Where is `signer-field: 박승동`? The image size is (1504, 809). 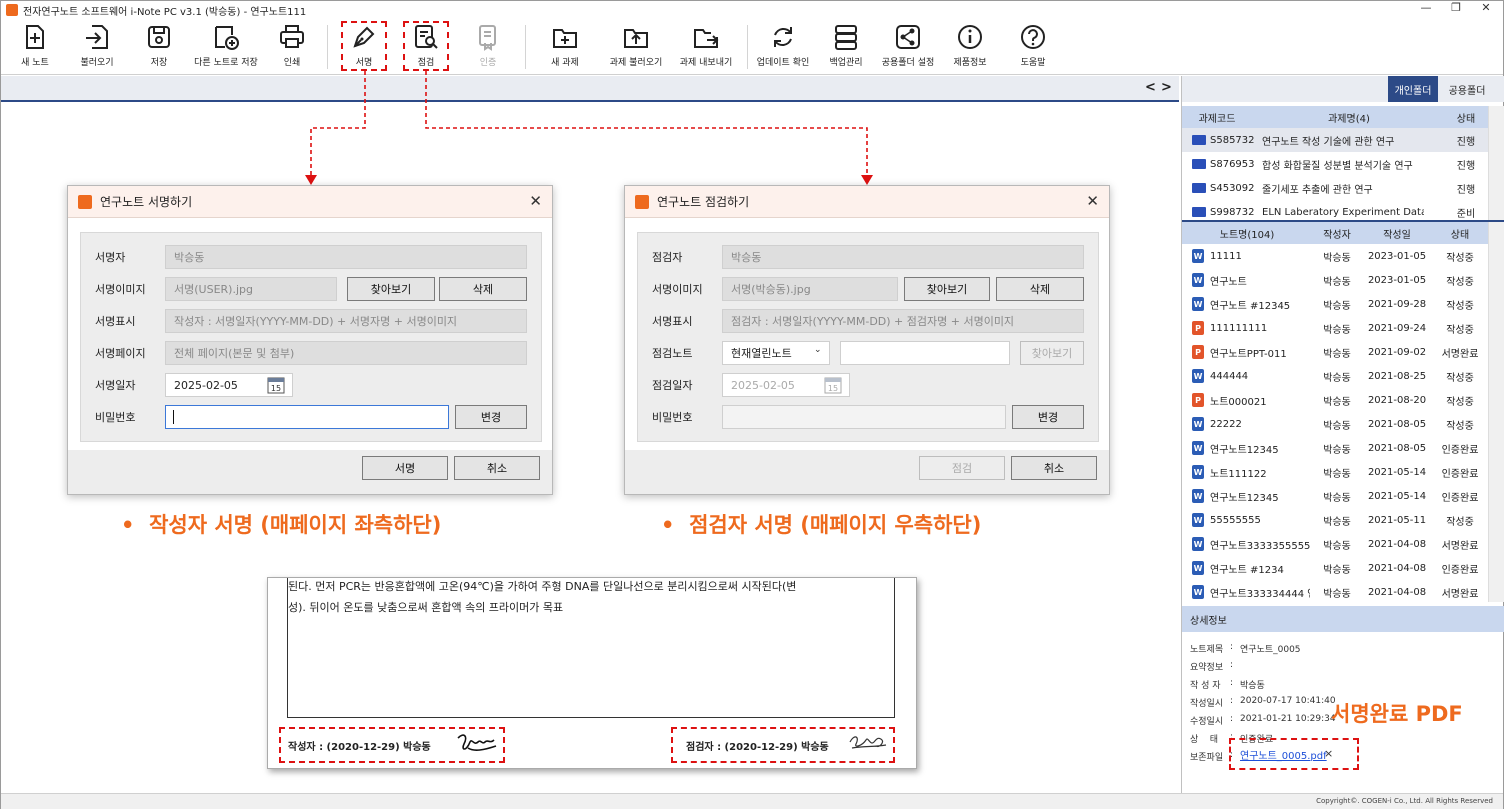
signer-field: 박승동 is located at coordinates (346, 257).